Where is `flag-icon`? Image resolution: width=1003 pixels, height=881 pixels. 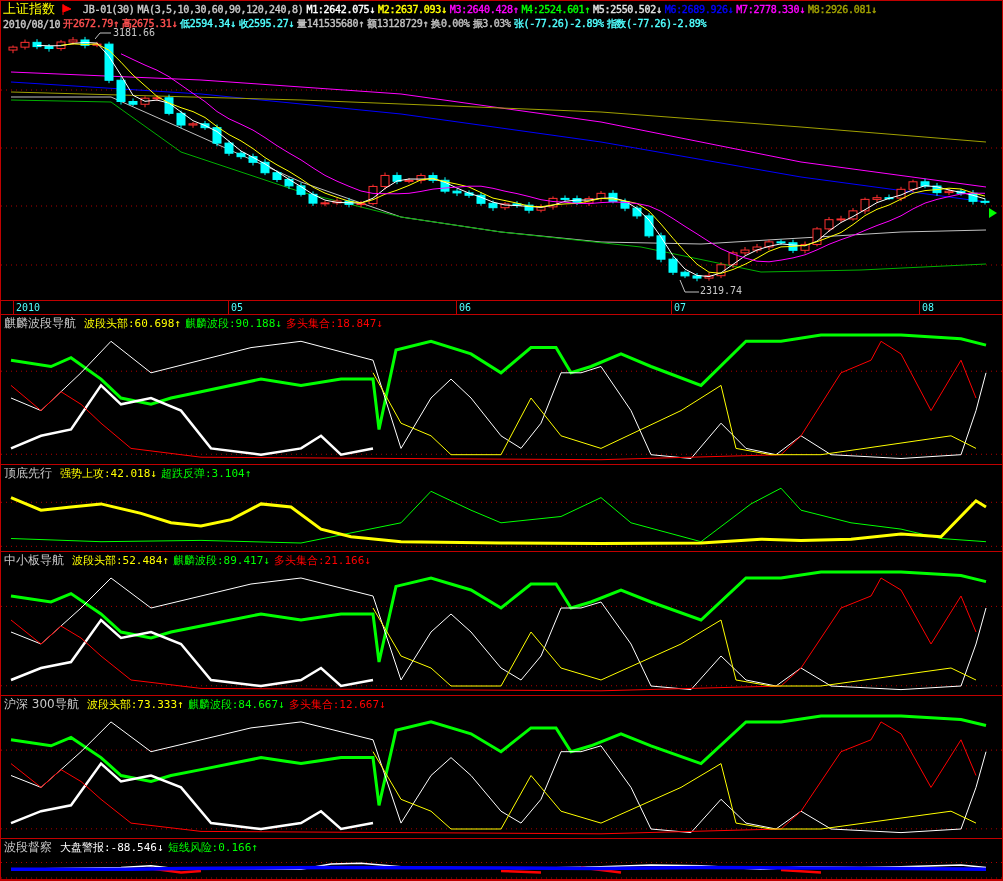
flag-icon is located at coordinates (67, 9).